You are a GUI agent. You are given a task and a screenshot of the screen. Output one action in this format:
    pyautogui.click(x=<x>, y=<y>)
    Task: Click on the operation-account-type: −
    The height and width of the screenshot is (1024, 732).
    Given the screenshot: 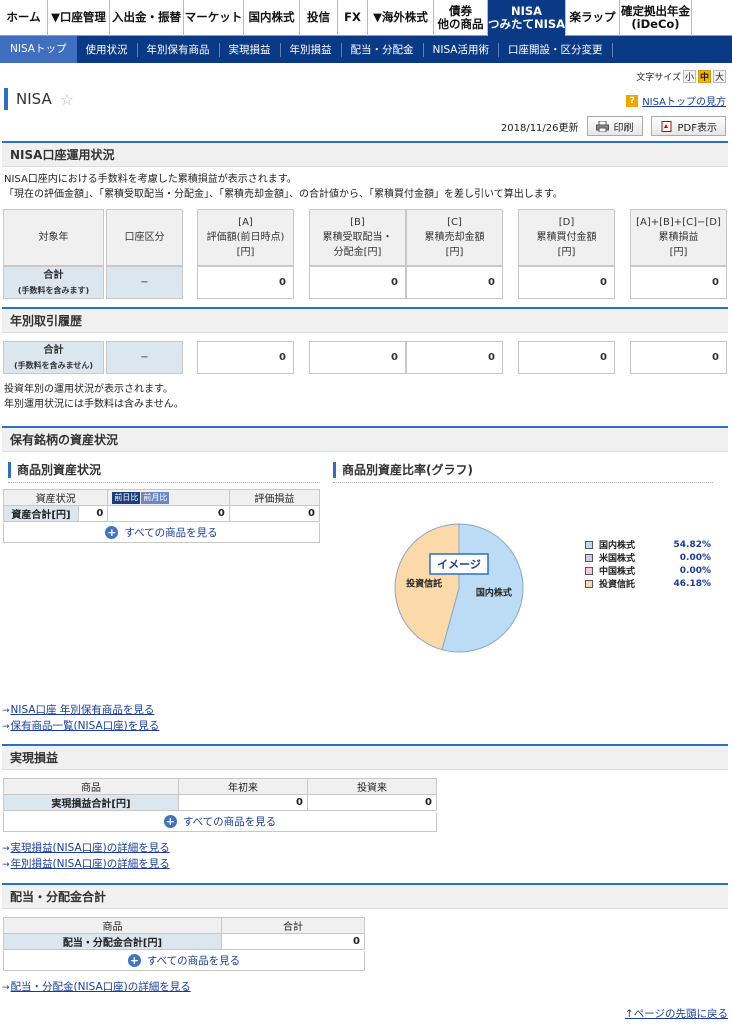 What is the action you would take?
    pyautogui.click(x=144, y=282)
    